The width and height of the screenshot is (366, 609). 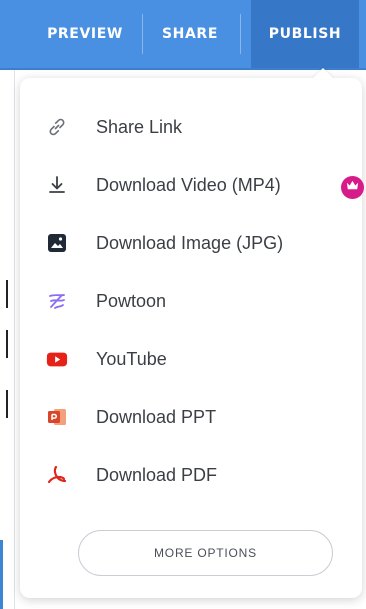 What do you see at coordinates (323, 73) in the screenshot?
I see `dropdown-caret` at bounding box center [323, 73].